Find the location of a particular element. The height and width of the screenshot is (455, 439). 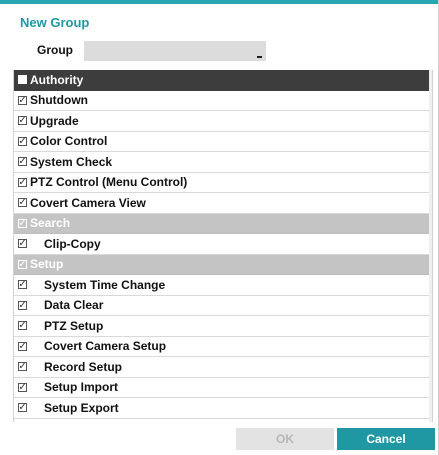

permission-label: Setup is located at coordinates (47, 264).